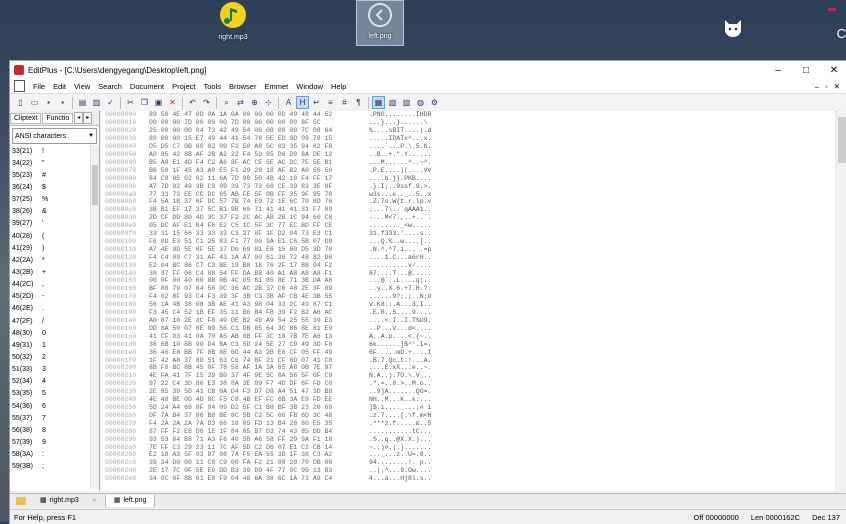 The width and height of the screenshot is (846, 524). What do you see at coordinates (50, 151) in the screenshot?
I see `char-list-item: 33(21)!` at bounding box center [50, 151].